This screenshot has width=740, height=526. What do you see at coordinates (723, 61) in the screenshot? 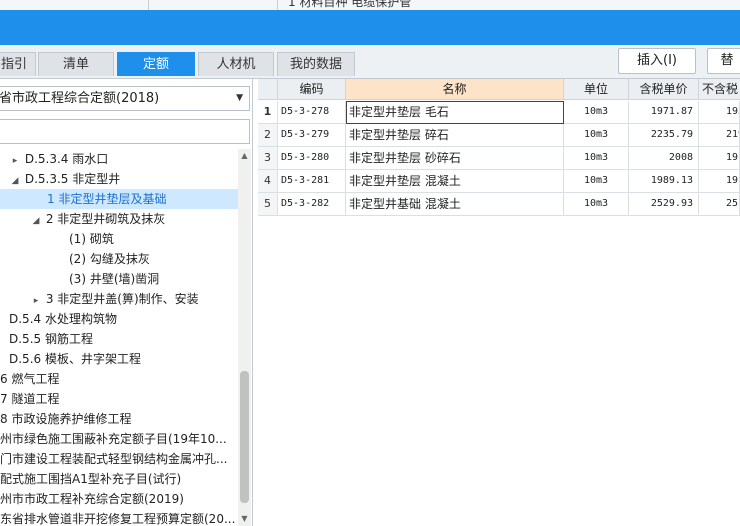
I see `replace-button: 替` at bounding box center [723, 61].